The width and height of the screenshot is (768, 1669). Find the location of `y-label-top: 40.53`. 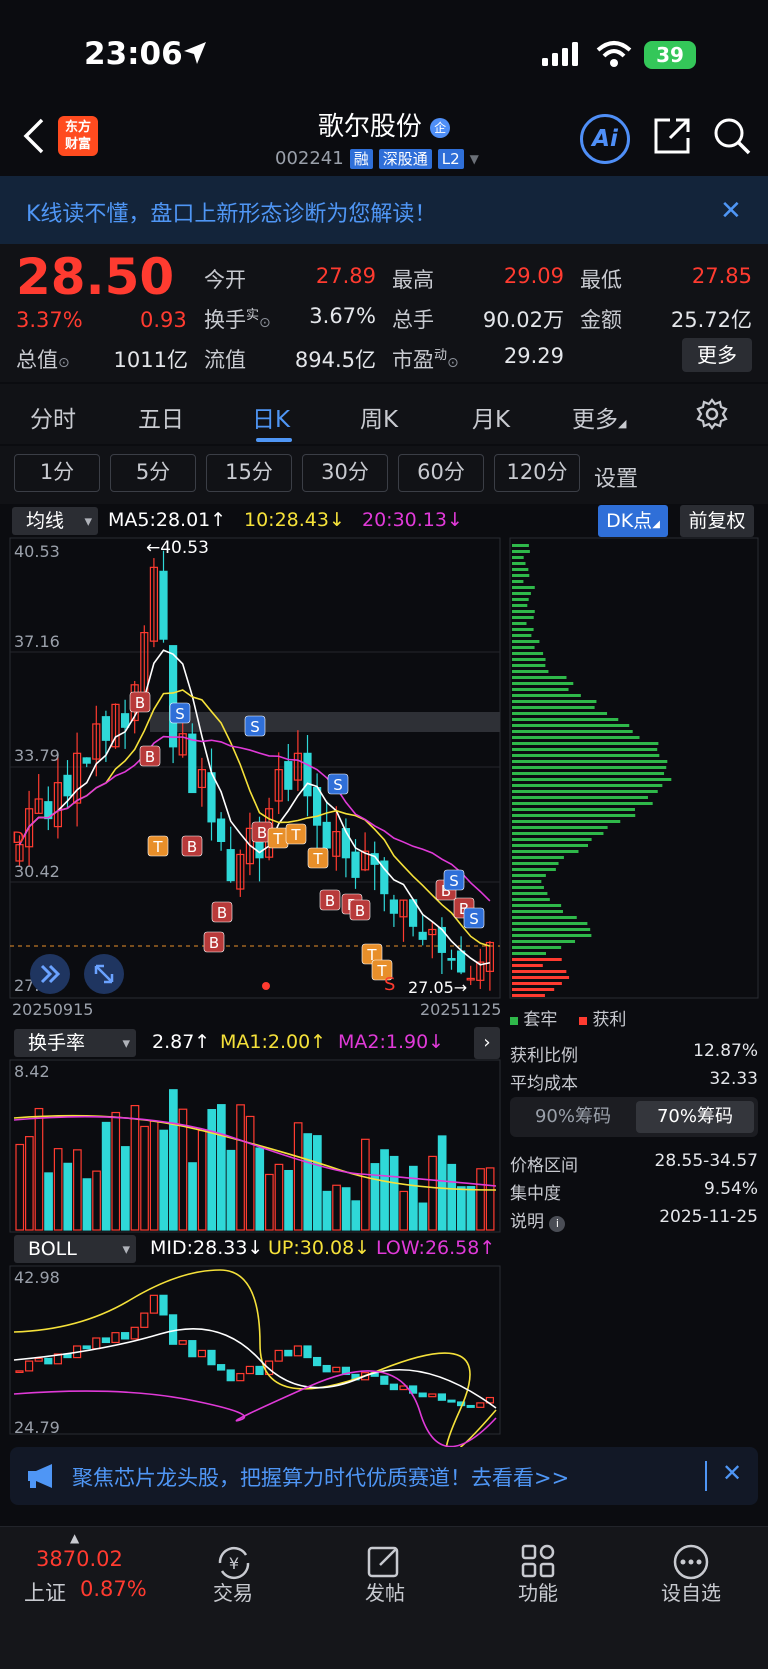

y-label-top: 40.53 is located at coordinates (37, 551).